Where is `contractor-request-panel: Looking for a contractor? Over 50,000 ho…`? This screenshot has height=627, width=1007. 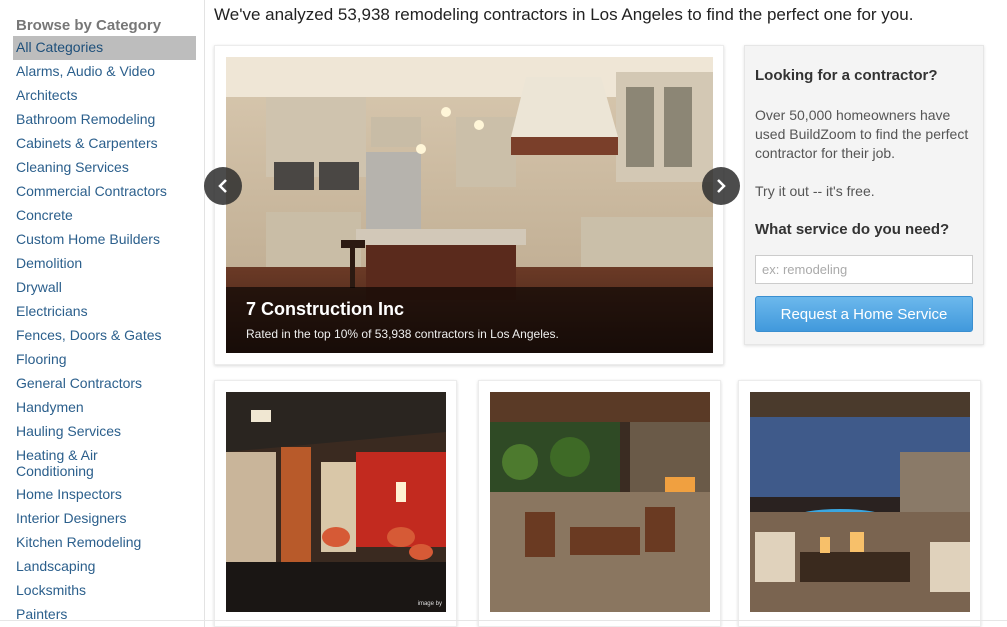 contractor-request-panel: Looking for a contractor? Over 50,000 ho… is located at coordinates (864, 195).